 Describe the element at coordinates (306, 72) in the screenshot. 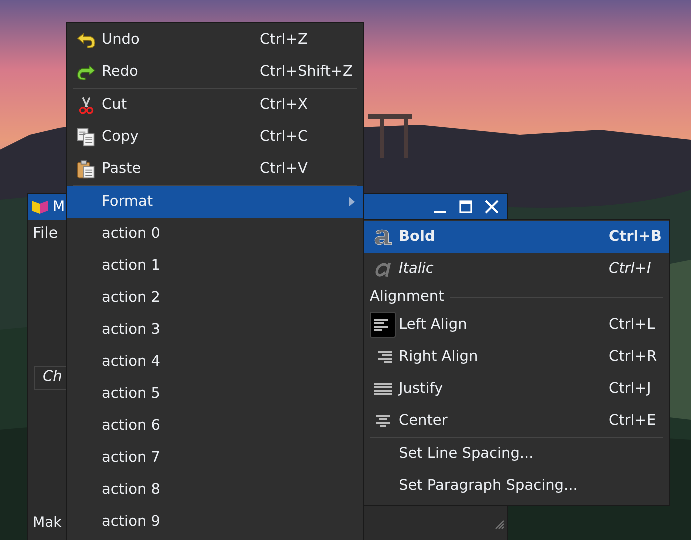

I see `shortcut-label: Ctrl+Shift+Z` at that location.